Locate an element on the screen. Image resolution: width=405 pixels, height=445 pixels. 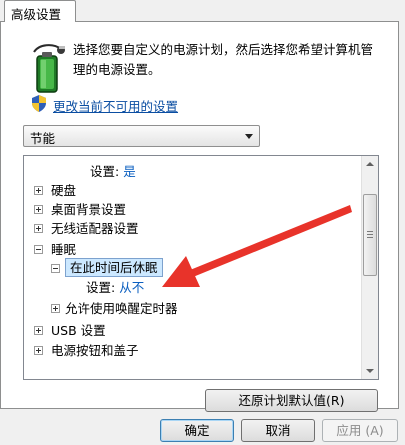
apply-button: 应用 (A) is located at coordinates (360, 430).